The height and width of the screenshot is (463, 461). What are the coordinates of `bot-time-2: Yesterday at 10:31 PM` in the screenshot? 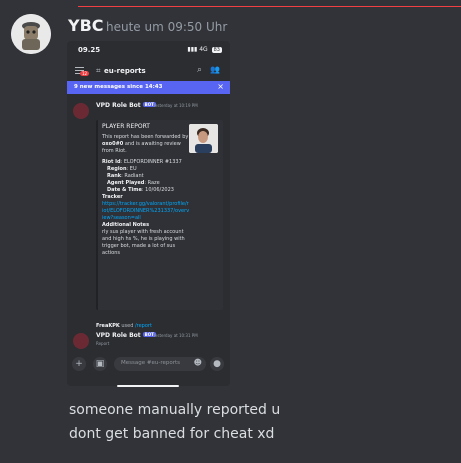 It's located at (175, 335).